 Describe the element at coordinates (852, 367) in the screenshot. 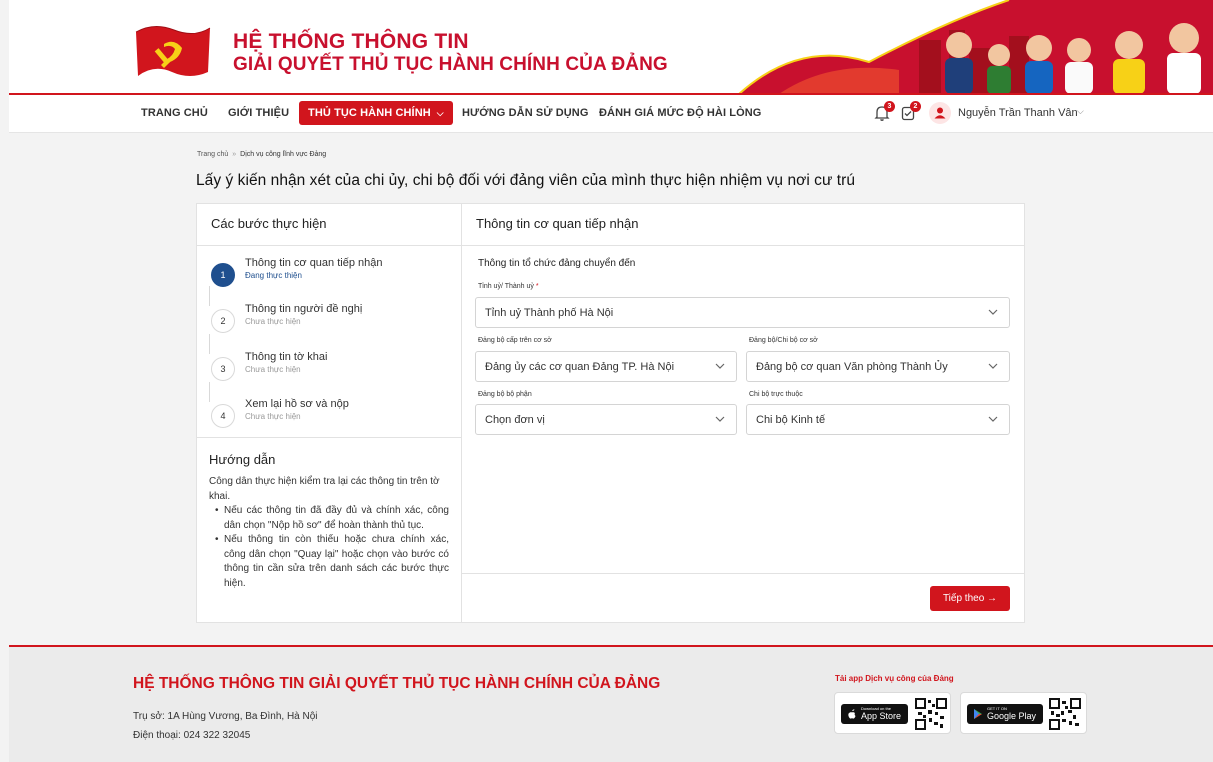

I see `base-party-select-value: Đảng bộ cơ quan Văn phòng Thành Ủy` at that location.